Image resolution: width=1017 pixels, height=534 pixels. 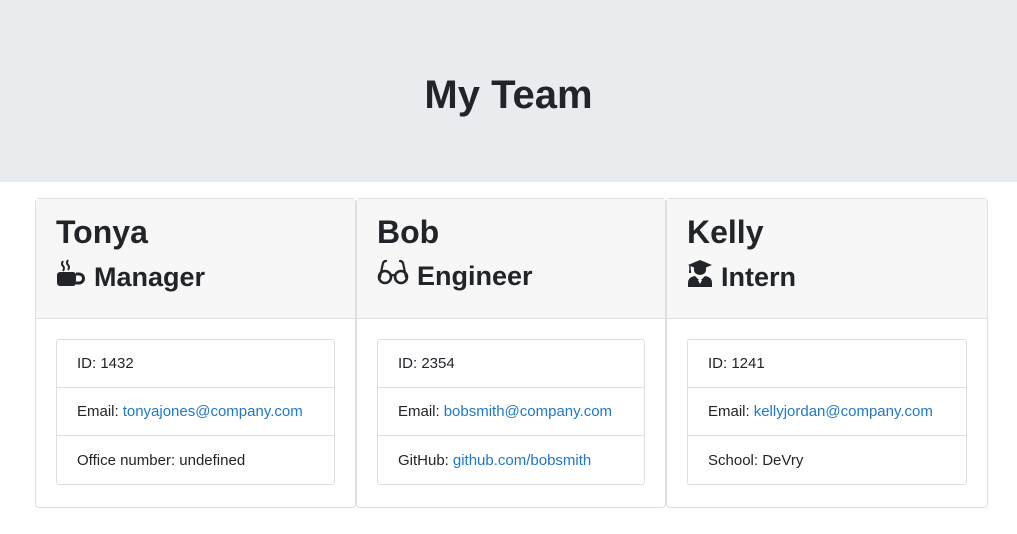 What do you see at coordinates (827, 276) in the screenshot?
I see `employee-role: Intern` at bounding box center [827, 276].